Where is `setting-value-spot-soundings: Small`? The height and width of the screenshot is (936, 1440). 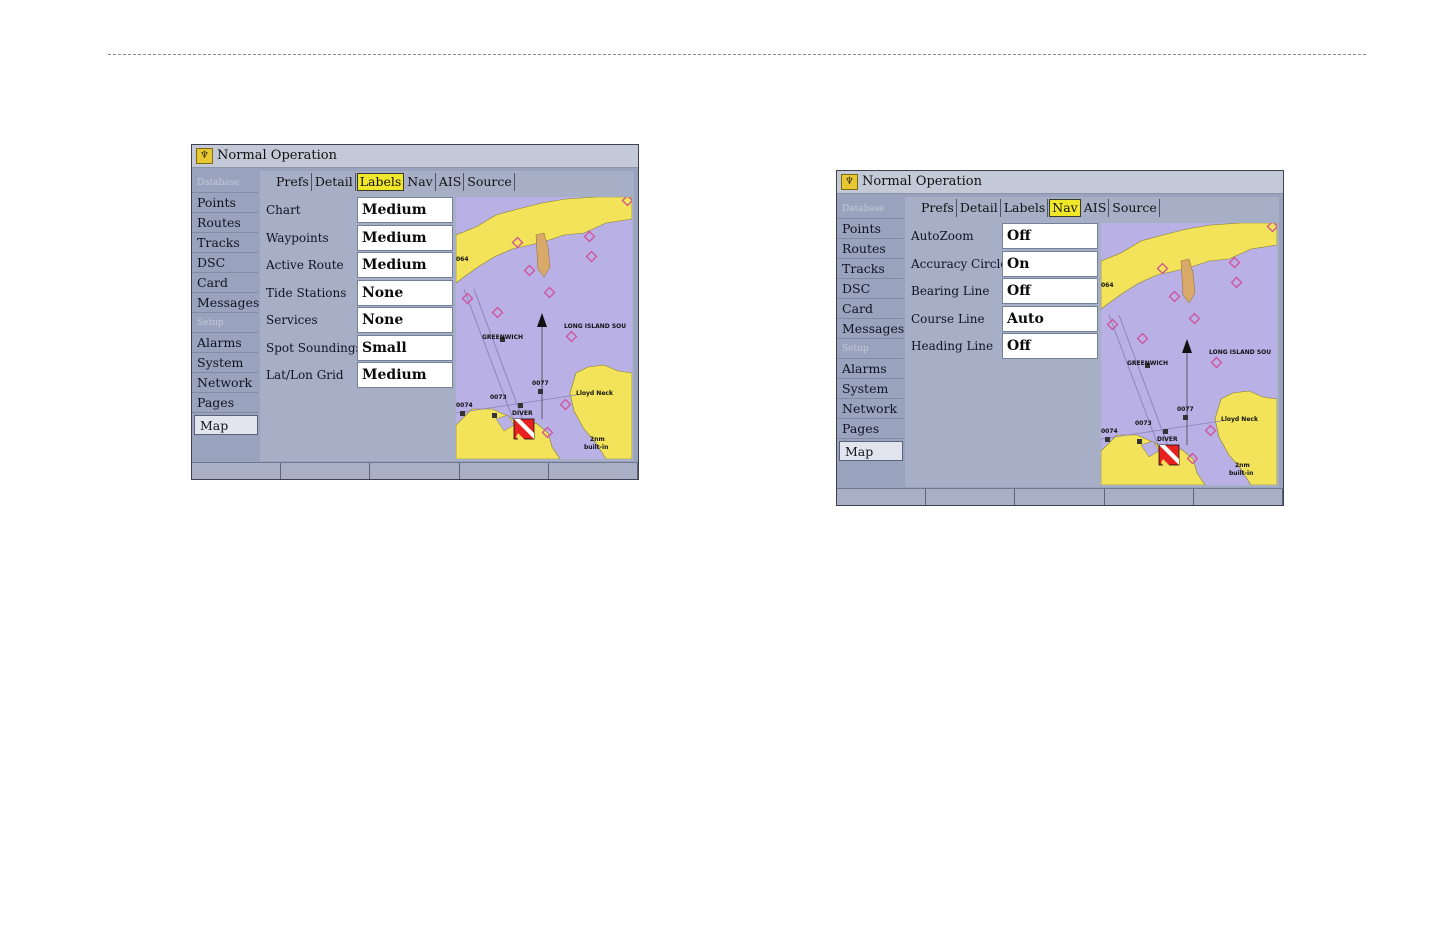
setting-value-spot-soundings: Small is located at coordinates (405, 347).